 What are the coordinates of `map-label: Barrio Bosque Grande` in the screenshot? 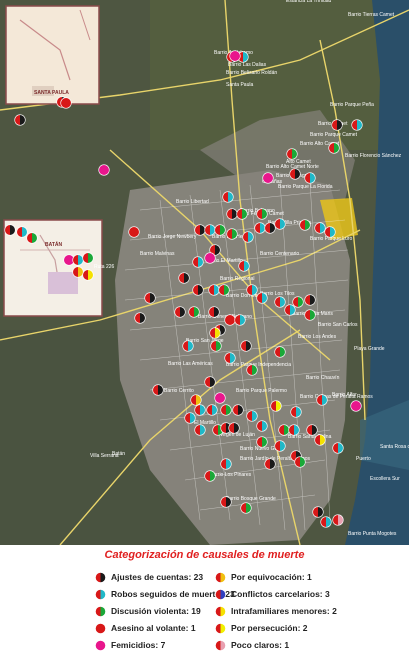 It's located at (251, 499).